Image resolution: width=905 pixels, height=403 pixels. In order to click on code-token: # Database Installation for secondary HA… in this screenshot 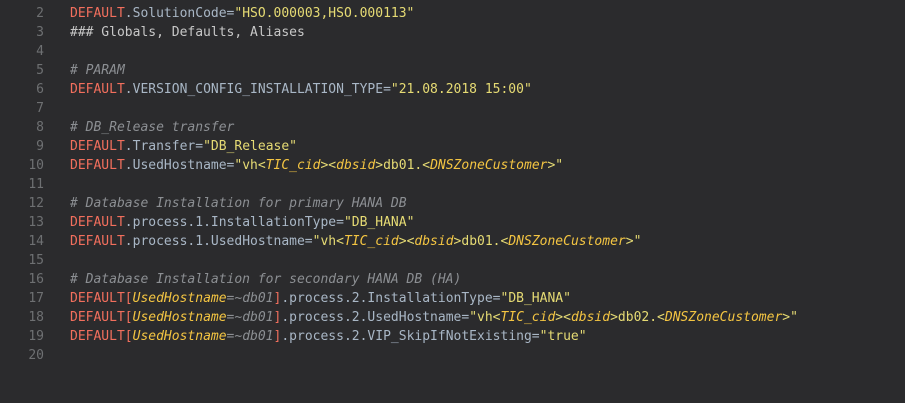, I will do `click(266, 279)`.